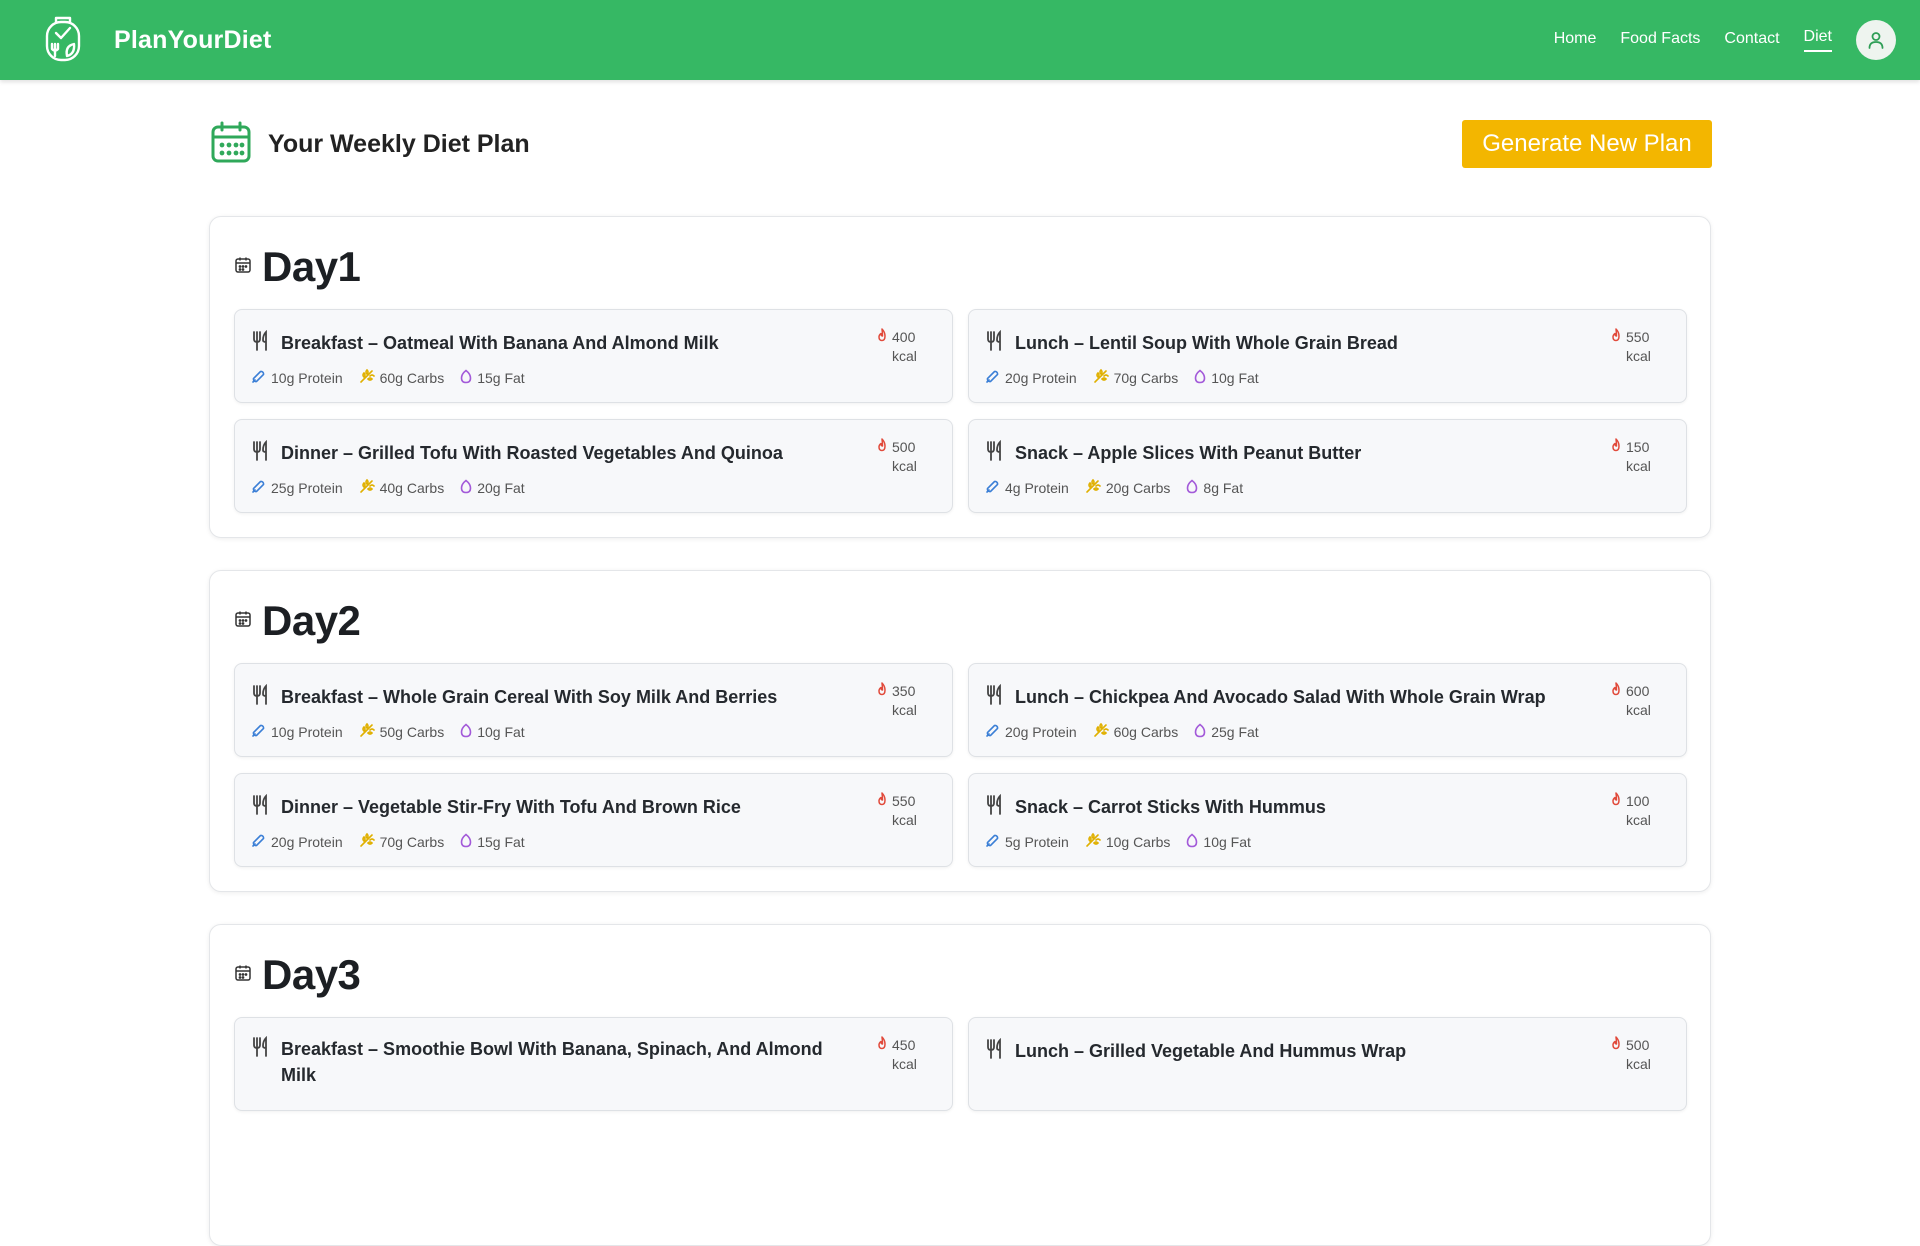 The height and width of the screenshot is (1246, 1920). What do you see at coordinates (1027, 488) in the screenshot?
I see `macro-protein: 4g Protein` at bounding box center [1027, 488].